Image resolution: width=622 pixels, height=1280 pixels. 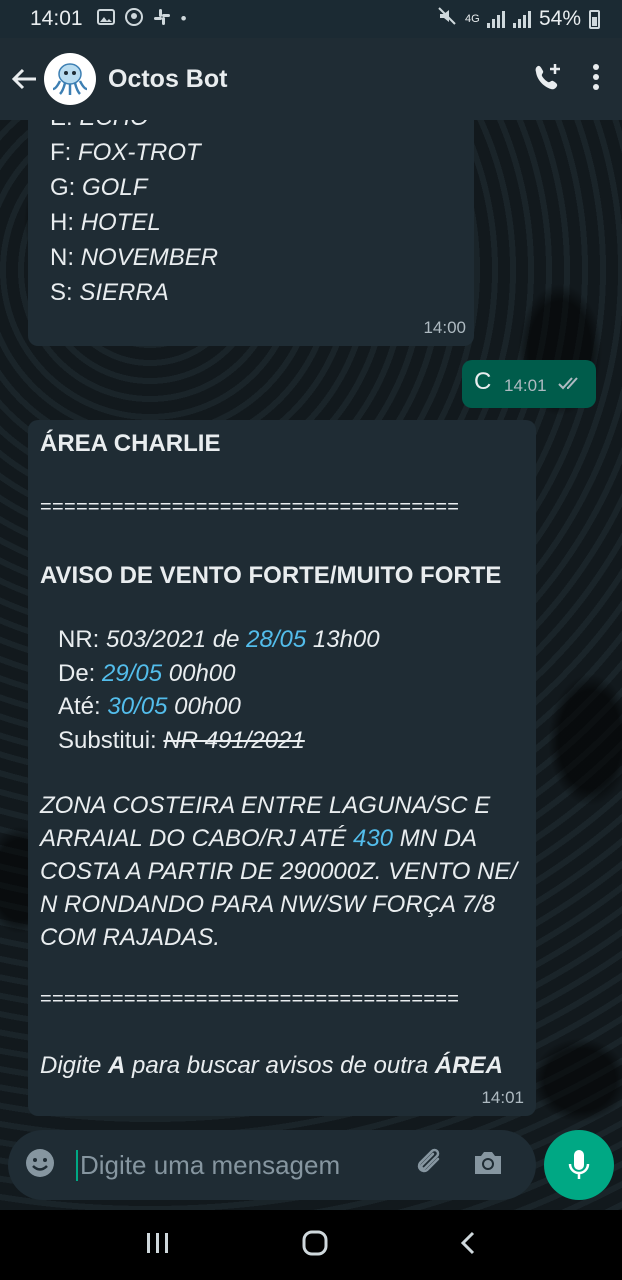 What do you see at coordinates (130, 443) in the screenshot?
I see `area-title: ÁREA CHARLIE` at bounding box center [130, 443].